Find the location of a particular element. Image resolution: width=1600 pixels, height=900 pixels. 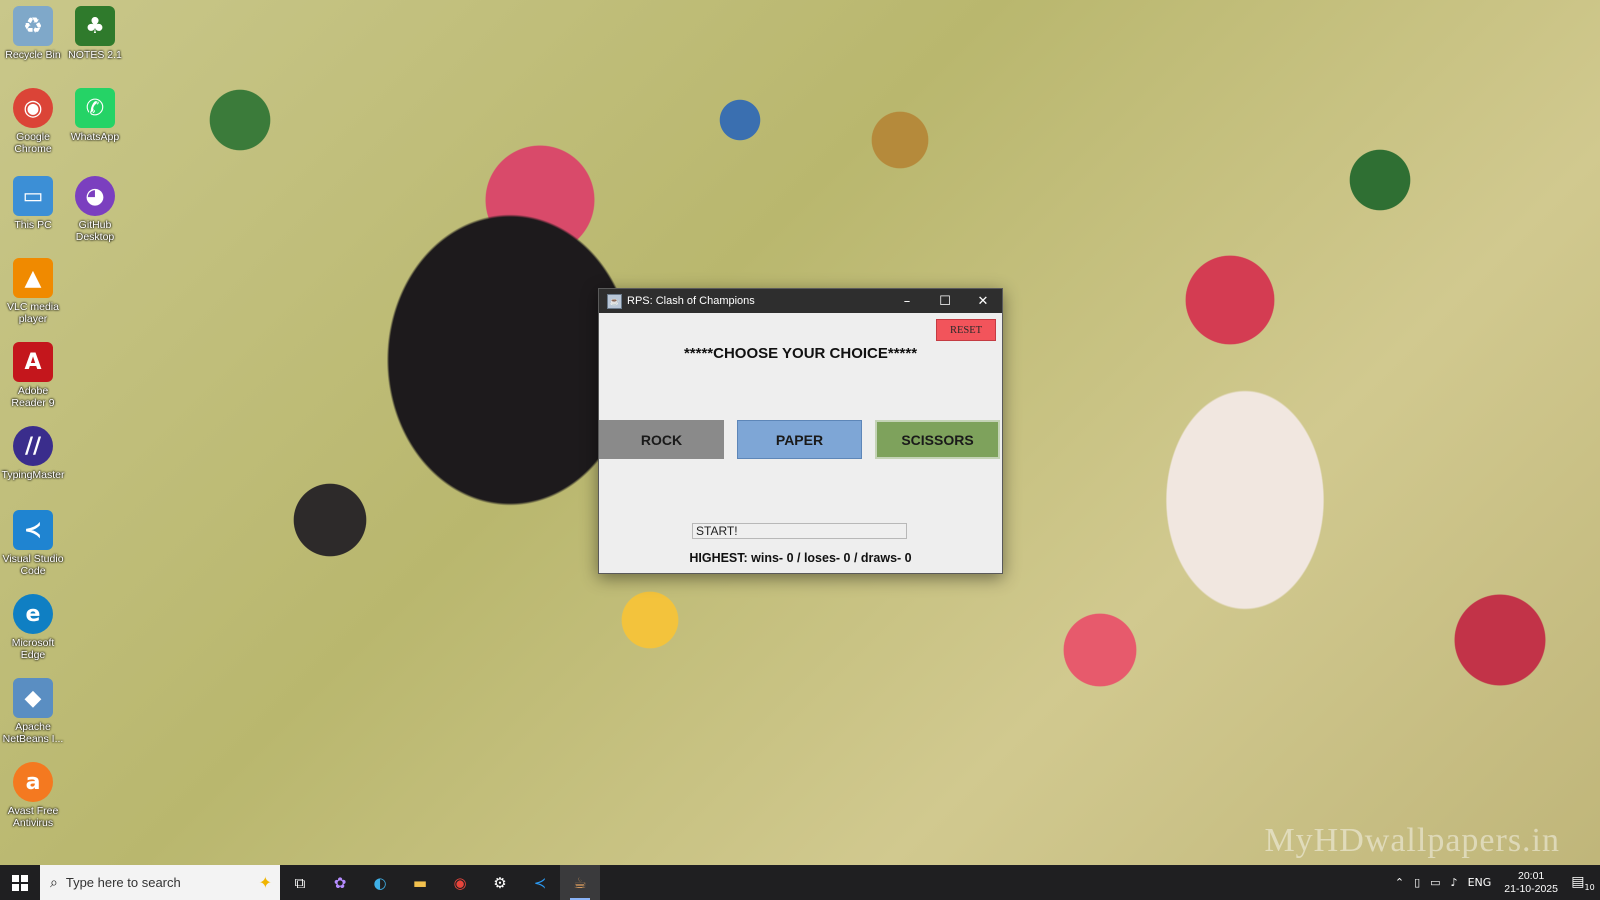

adobe-reader-icon: A is located at coordinates (33, 362).